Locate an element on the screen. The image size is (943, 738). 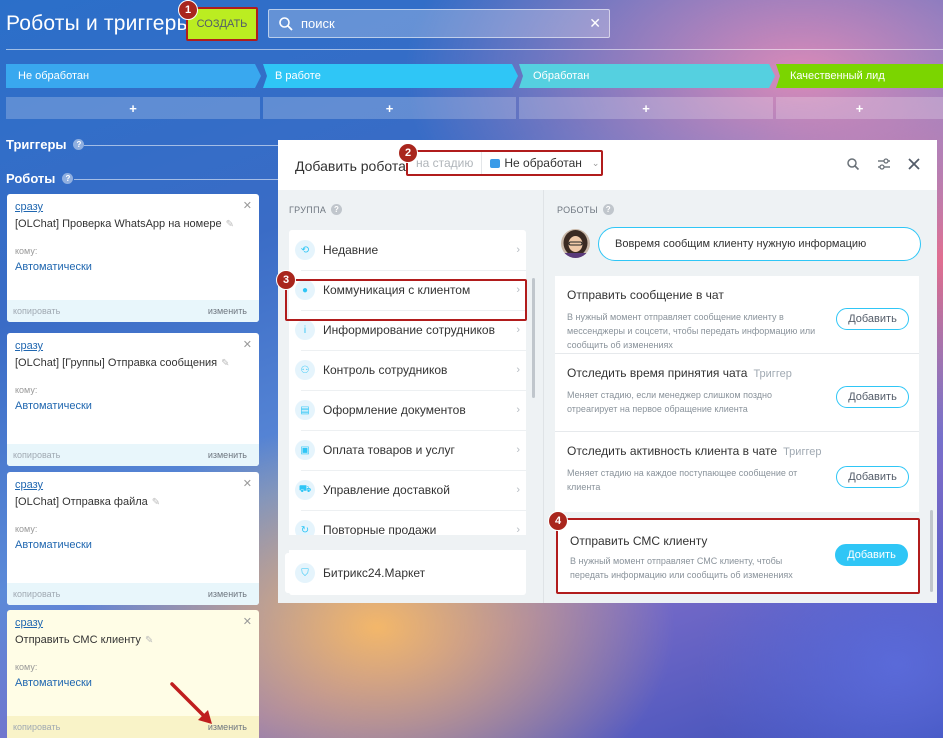
trigger-tag: Триггер is located at coordinates (802, 452).